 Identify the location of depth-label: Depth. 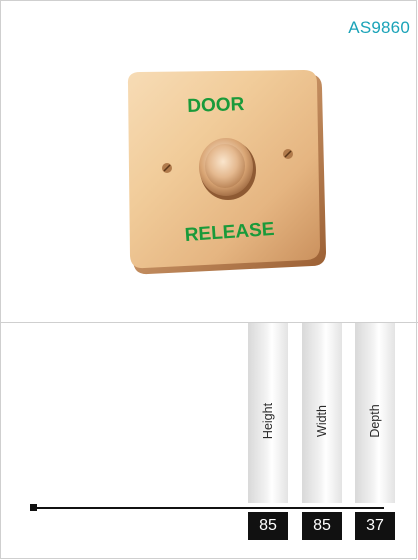
(375, 421).